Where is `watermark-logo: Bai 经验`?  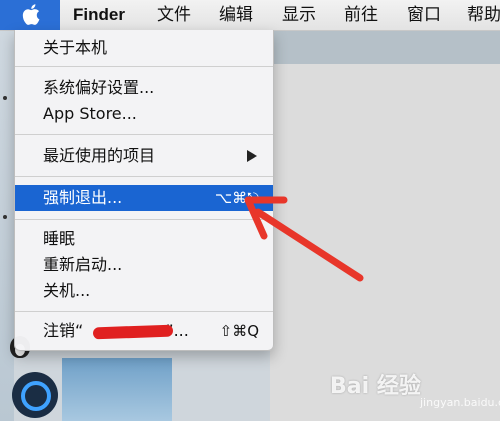 watermark-logo: Bai 经验 is located at coordinates (375, 386).